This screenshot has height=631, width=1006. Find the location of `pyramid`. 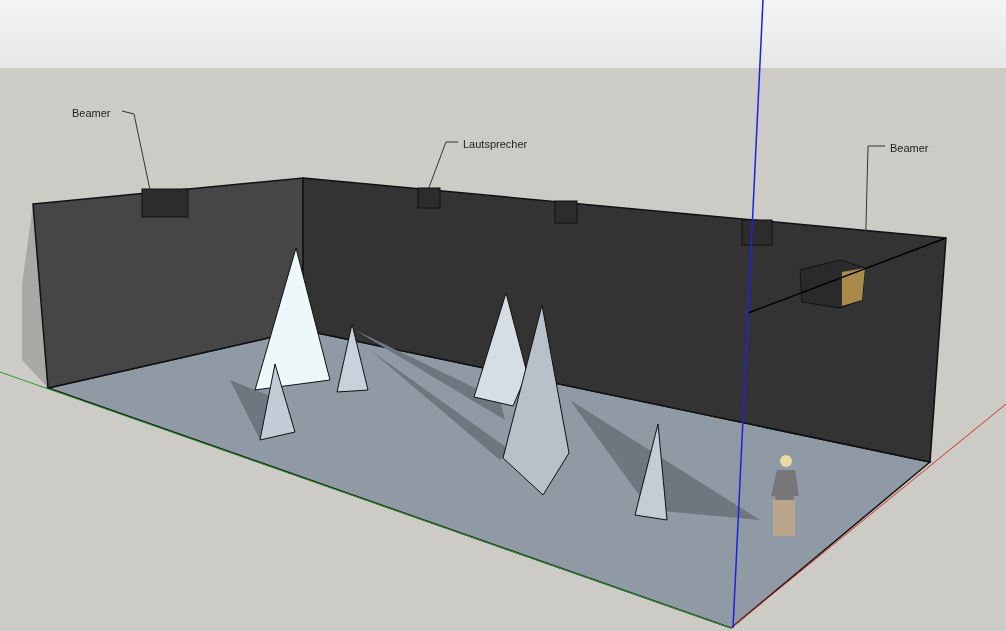

pyramid is located at coordinates (352, 358).